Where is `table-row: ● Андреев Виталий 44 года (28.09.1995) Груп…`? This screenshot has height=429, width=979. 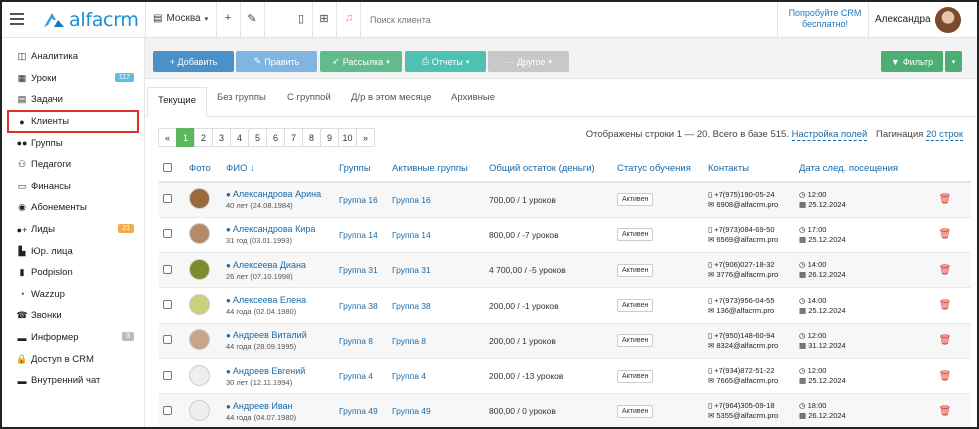 table-row: ● Андреев Виталий 44 года (28.09.1995) Груп… is located at coordinates (565, 341).